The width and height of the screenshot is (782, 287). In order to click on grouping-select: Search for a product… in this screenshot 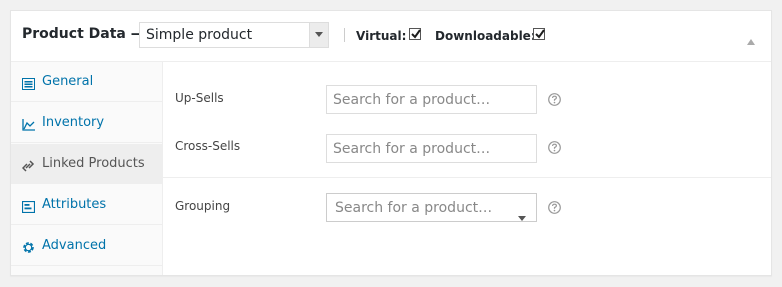, I will do `click(431, 207)`.